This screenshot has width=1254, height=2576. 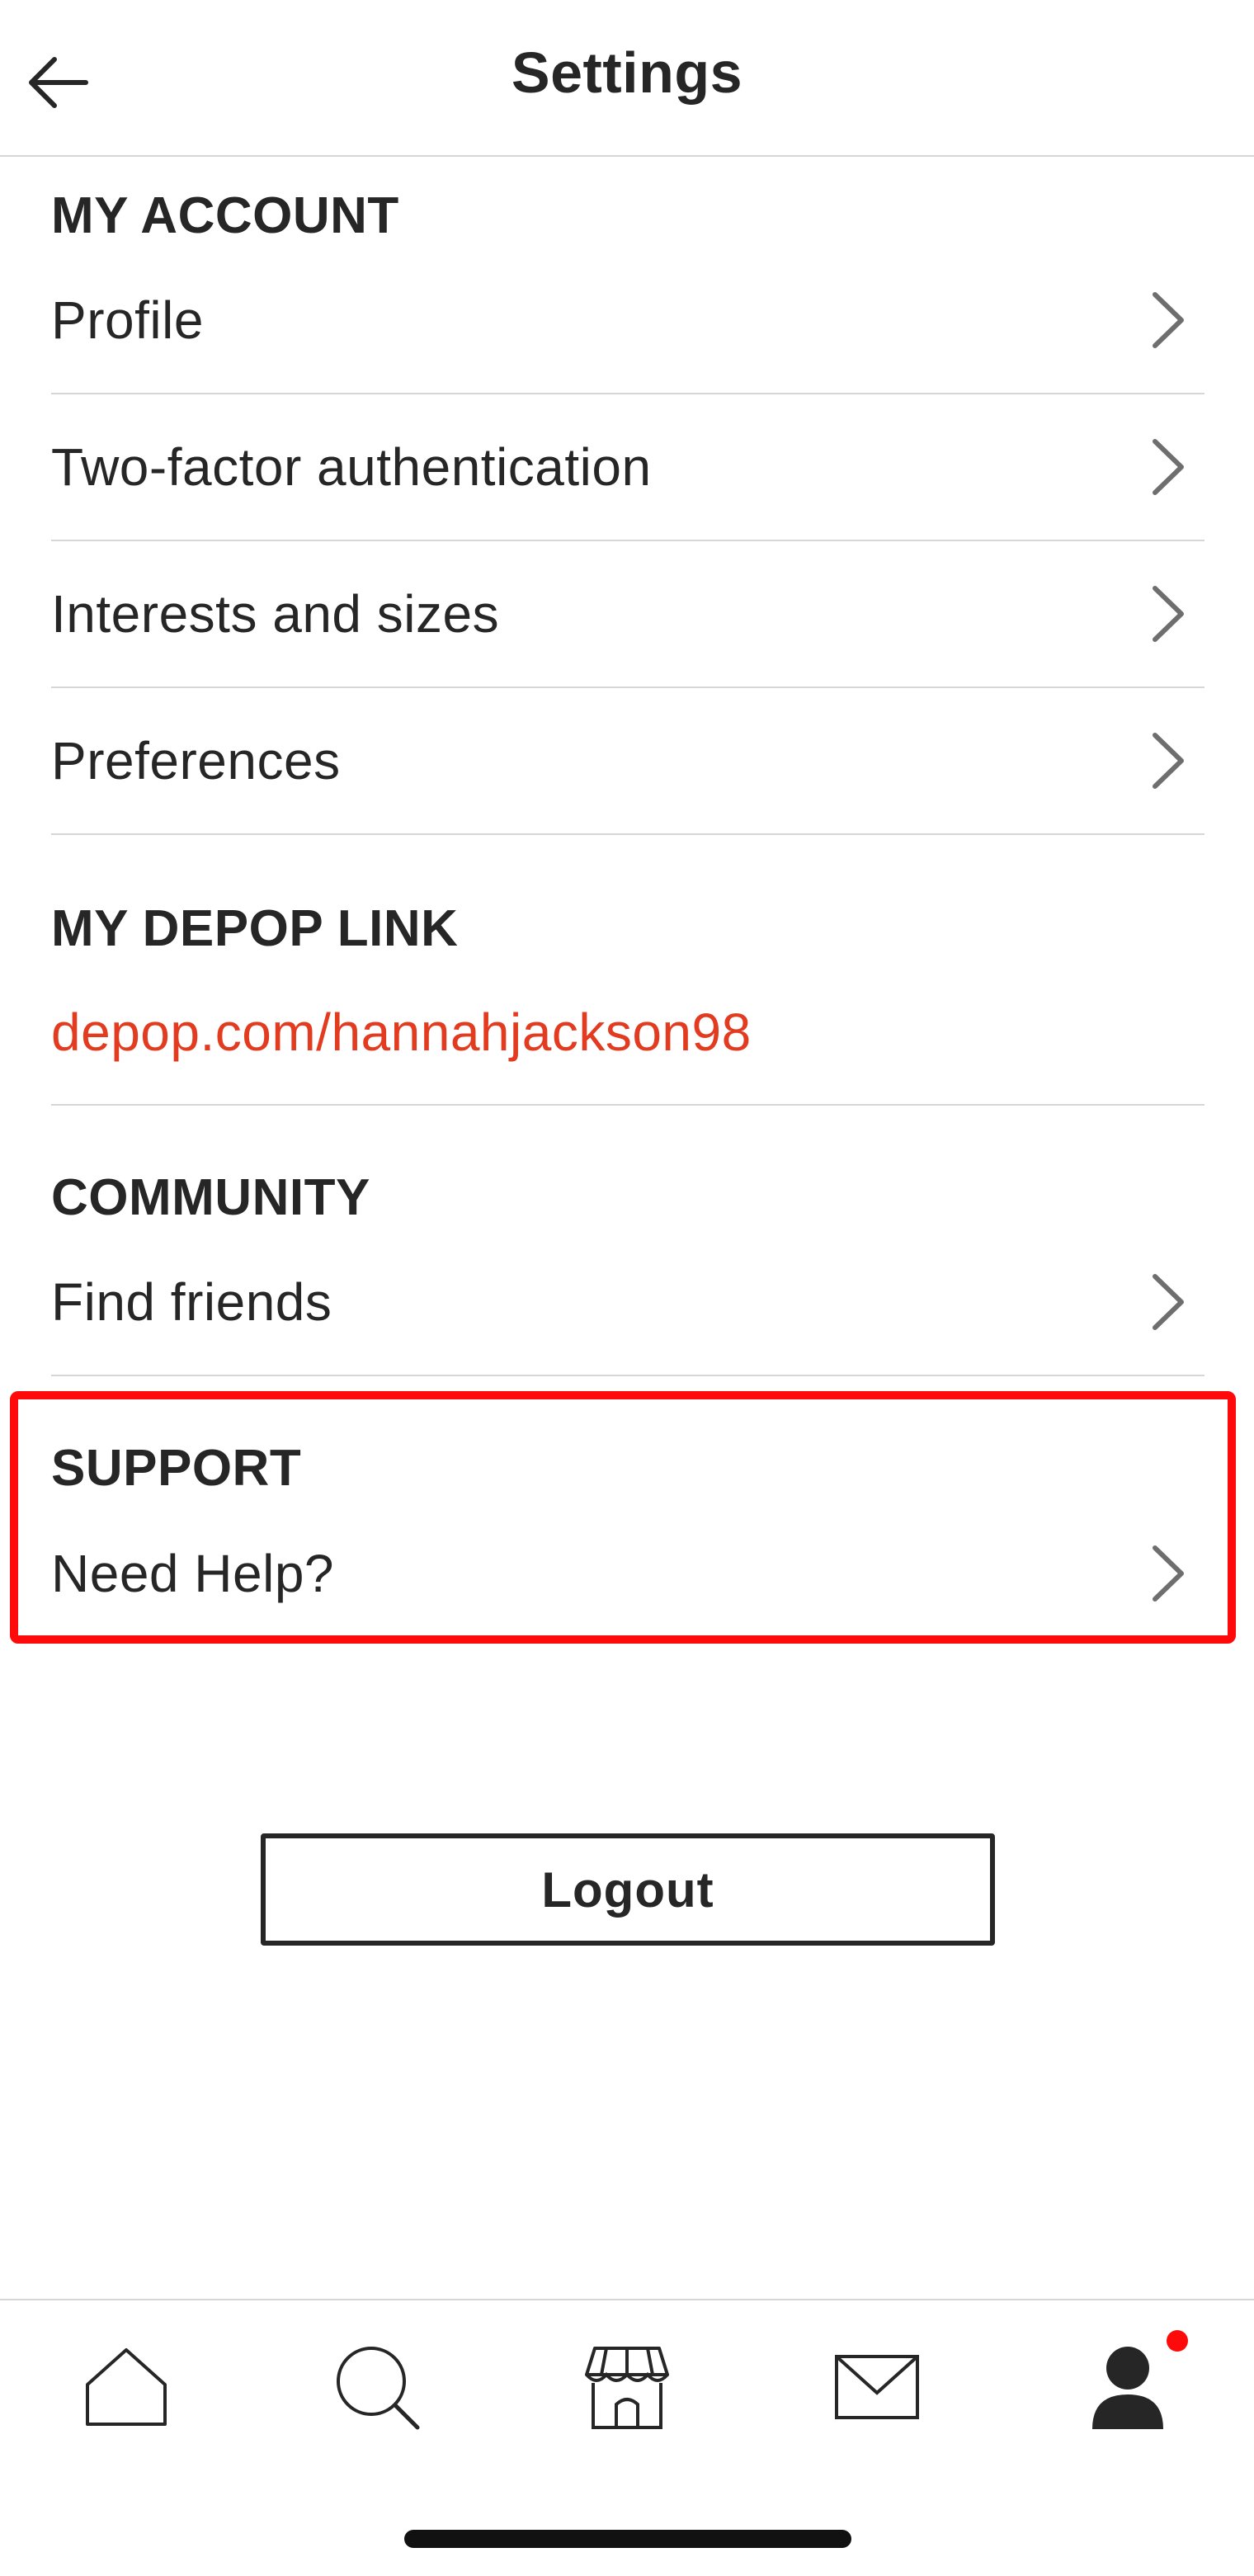 I want to click on nav-profile, so click(x=1131, y=2385).